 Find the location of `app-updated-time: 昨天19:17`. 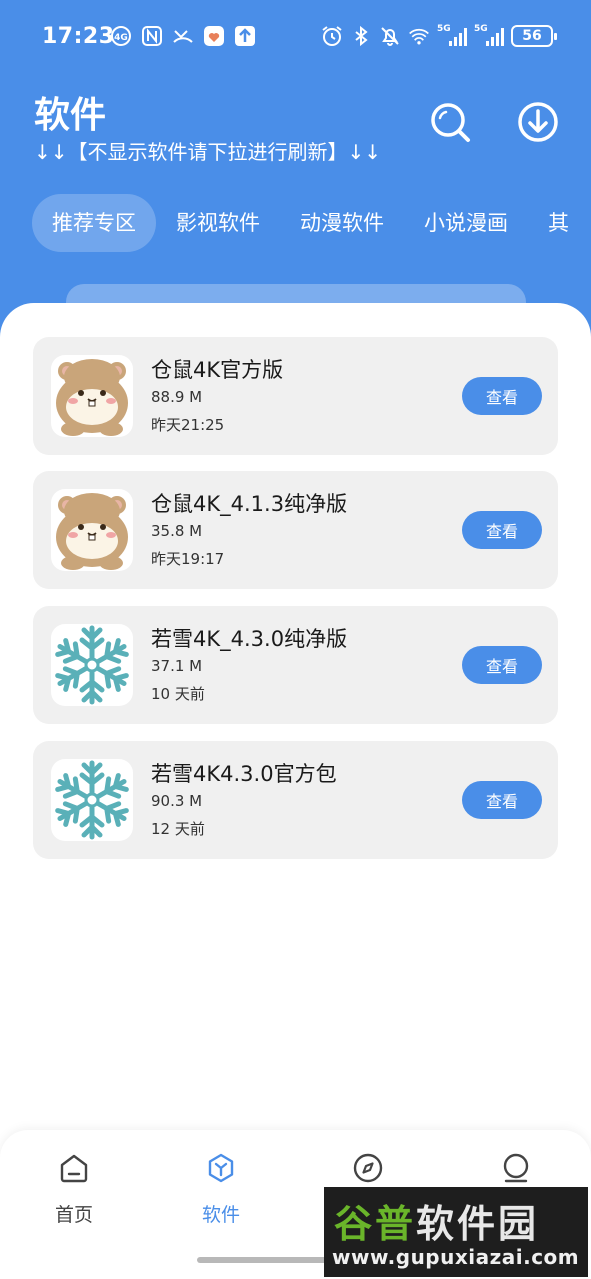

app-updated-time: 昨天19:17 is located at coordinates (188, 559).